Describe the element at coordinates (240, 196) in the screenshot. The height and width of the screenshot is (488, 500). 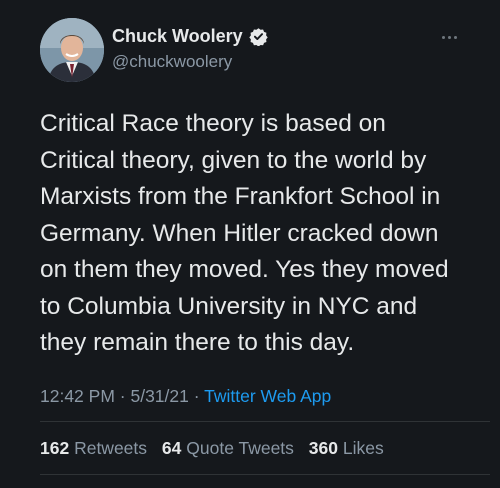
I see `tweet-text-line: Marxists from the Frankfort School in` at that location.